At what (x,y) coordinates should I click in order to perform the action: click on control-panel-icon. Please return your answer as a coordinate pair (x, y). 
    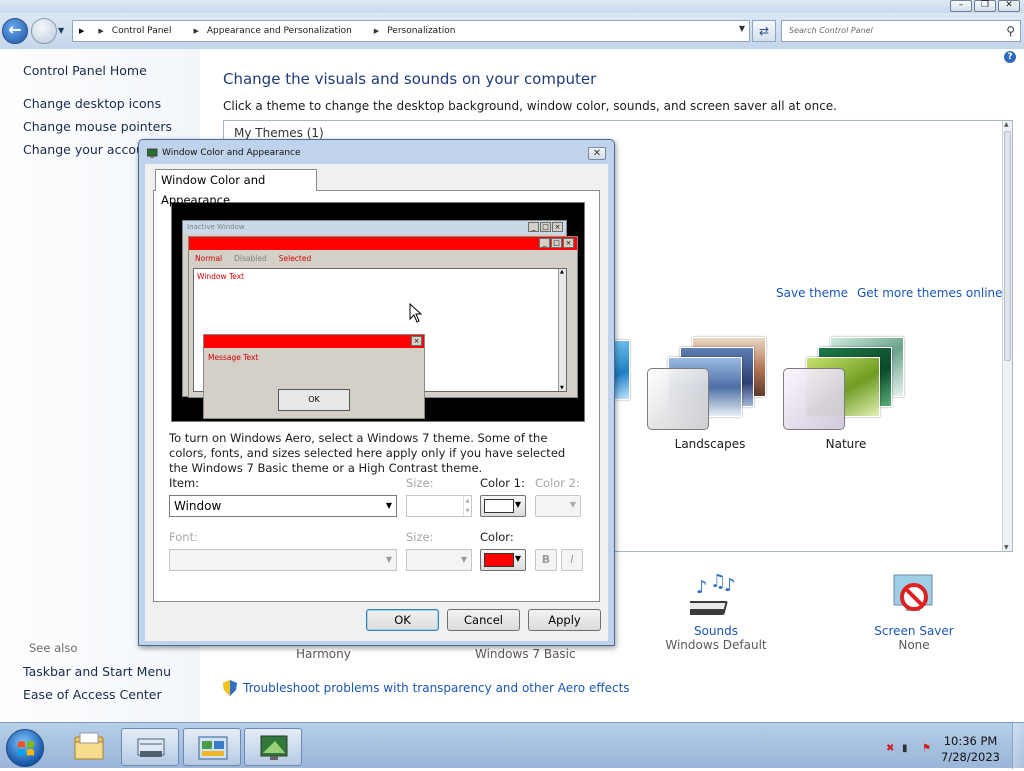
    Looking at the image, I should click on (213, 748).